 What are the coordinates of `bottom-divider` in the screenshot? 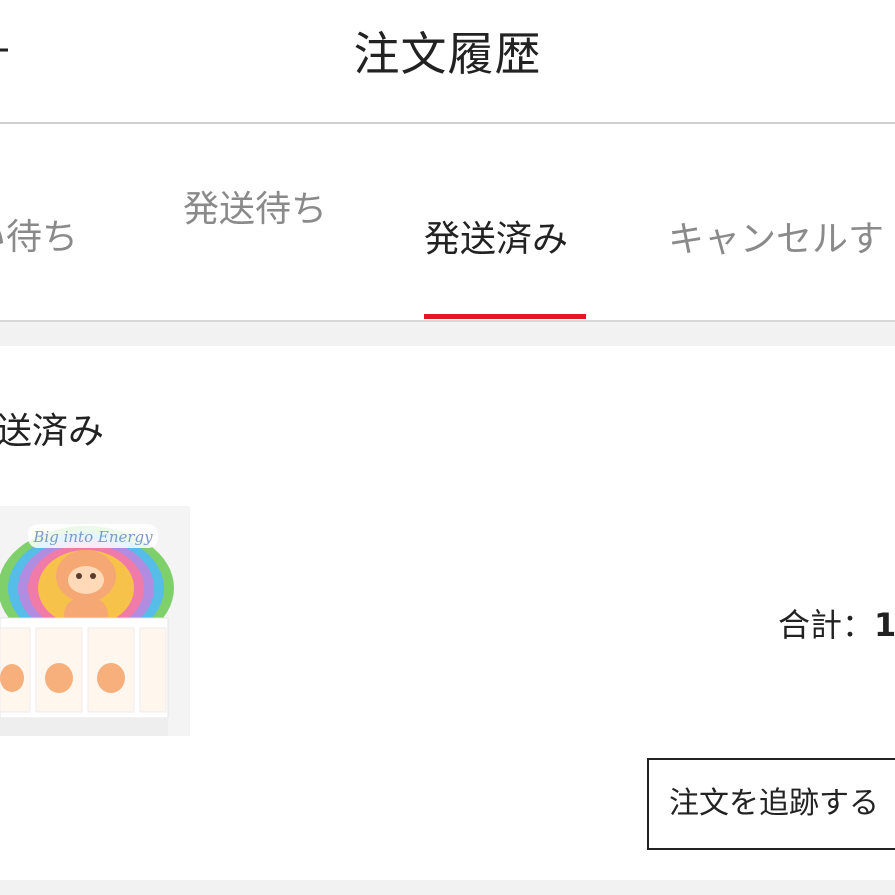 It's located at (447, 887).